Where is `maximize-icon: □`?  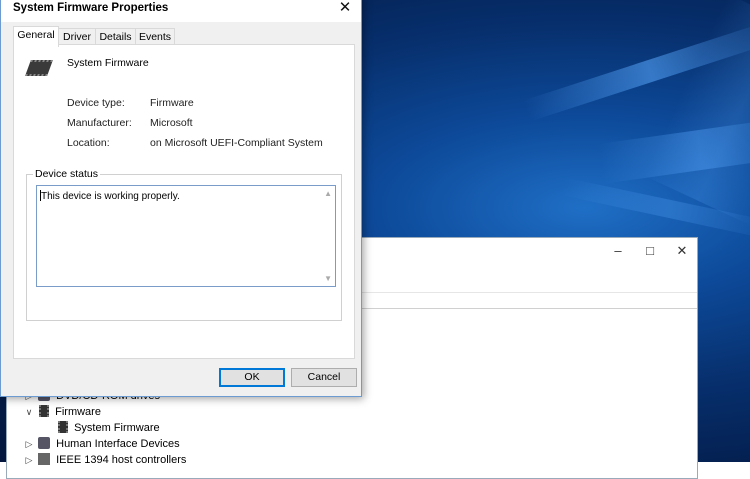 maximize-icon: □ is located at coordinates (650, 251).